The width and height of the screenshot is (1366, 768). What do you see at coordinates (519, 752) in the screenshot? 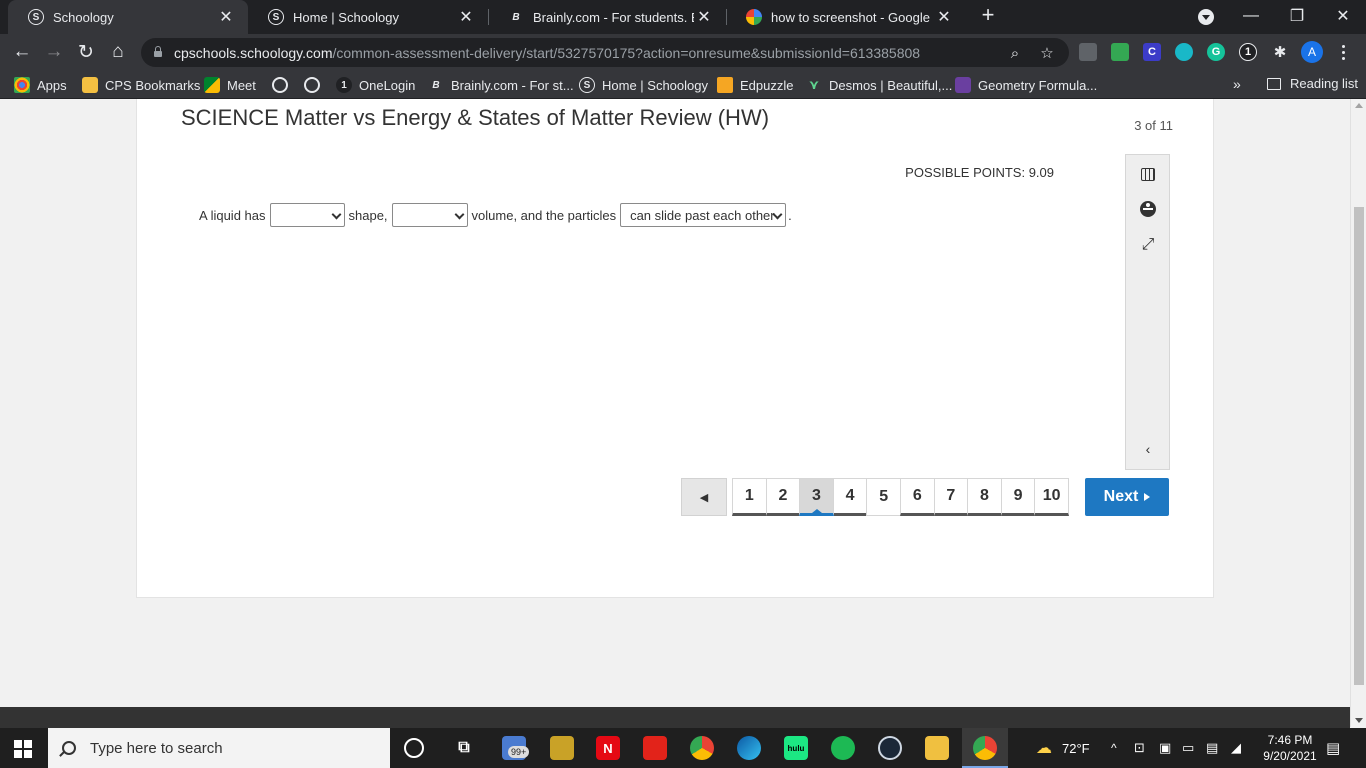
I see `mail-badge: 99+` at bounding box center [519, 752].